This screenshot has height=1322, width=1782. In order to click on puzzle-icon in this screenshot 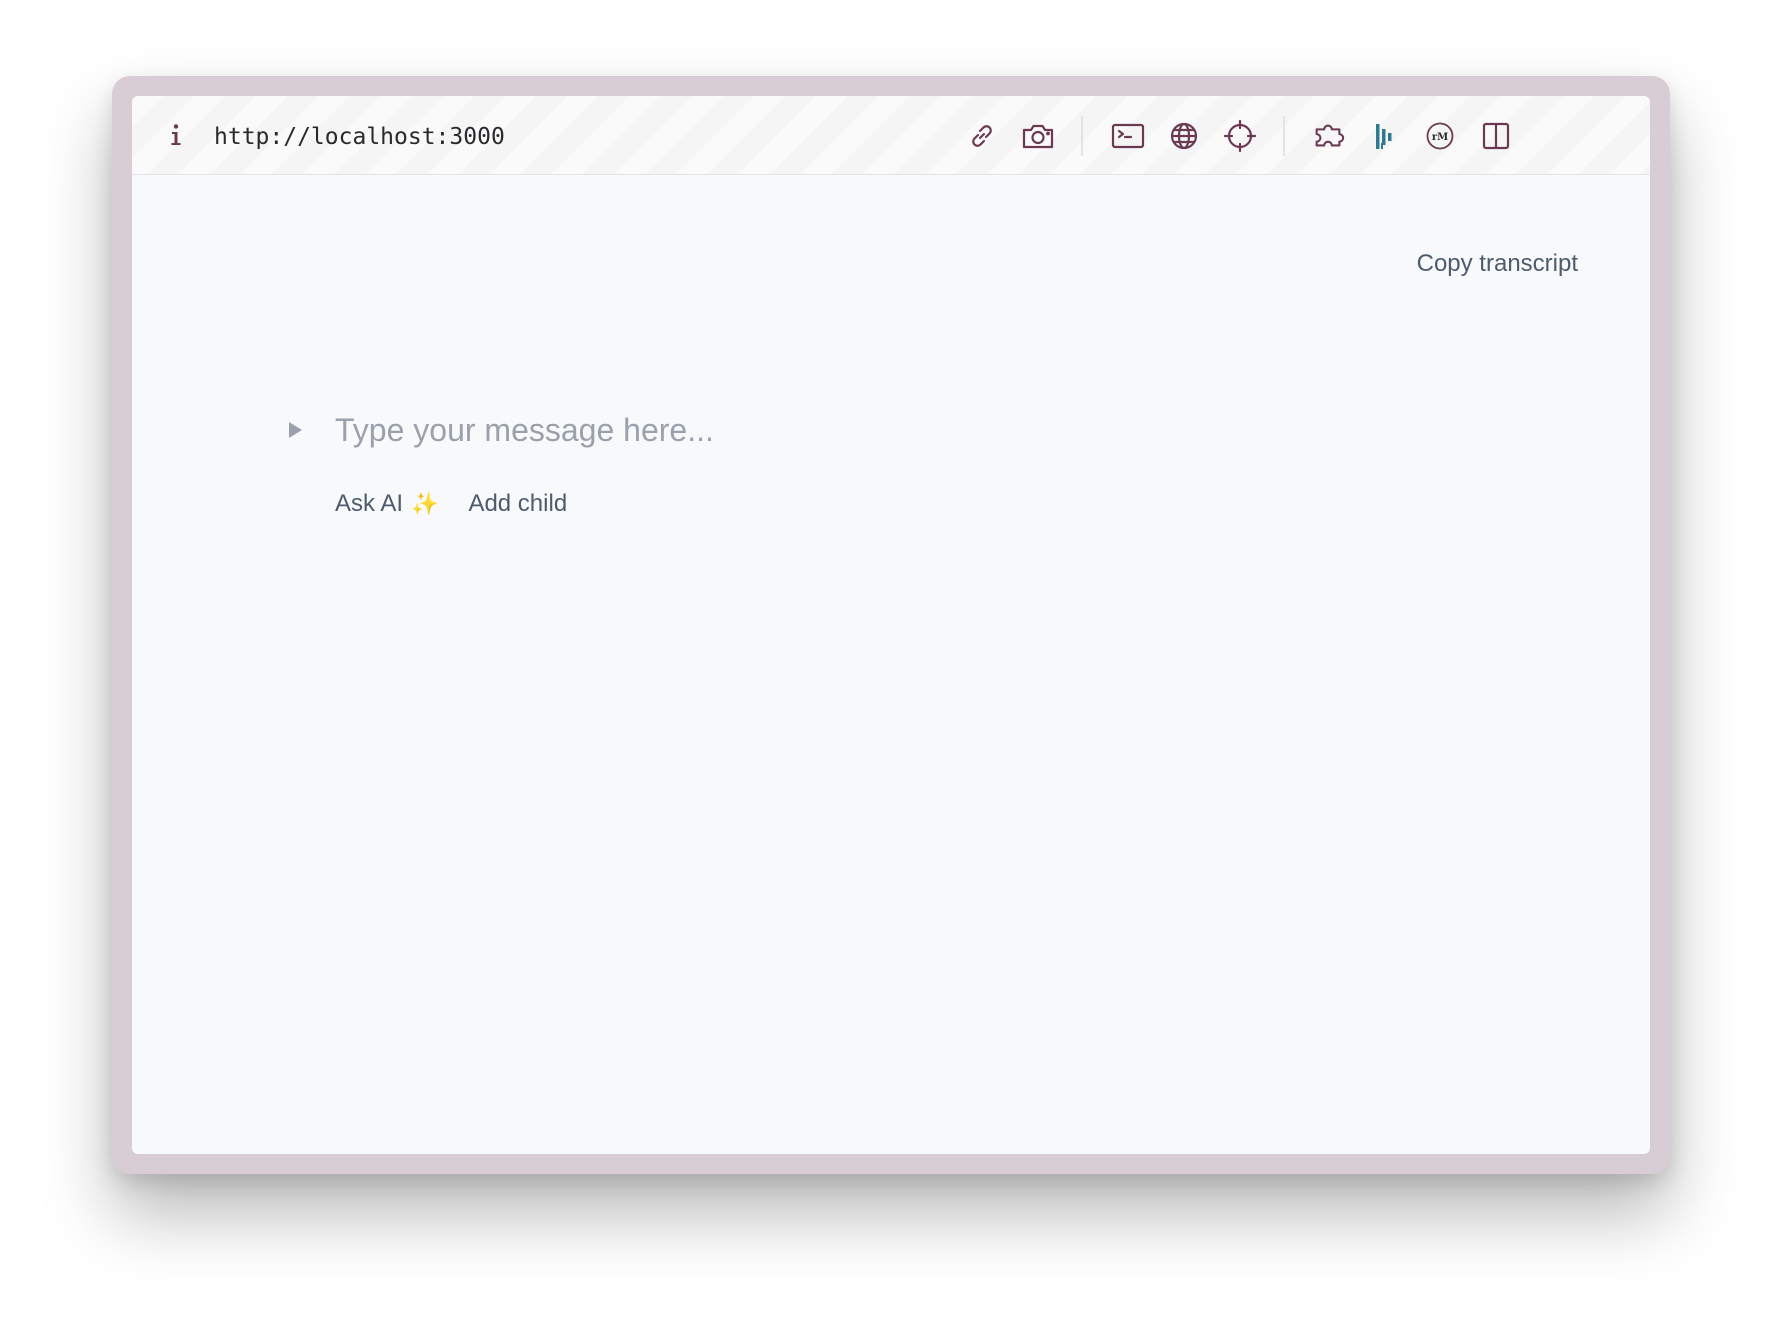, I will do `click(1328, 136)`.